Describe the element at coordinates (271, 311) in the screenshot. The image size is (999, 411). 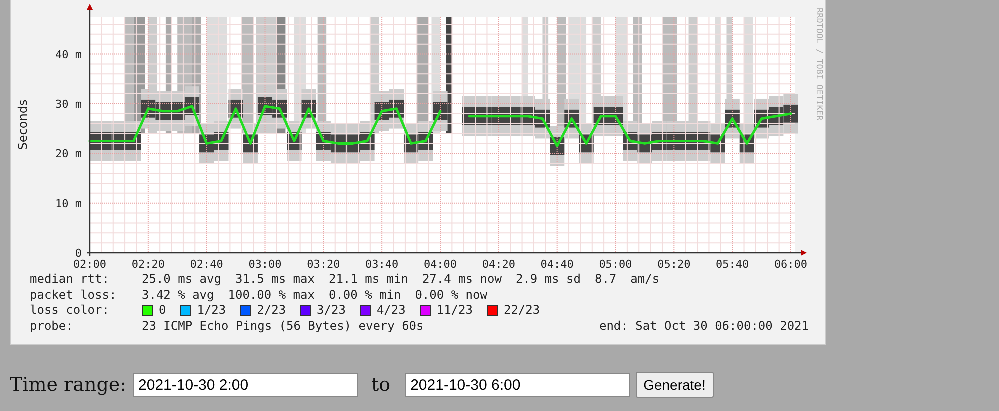
I see `legend-value: 2/23` at that location.